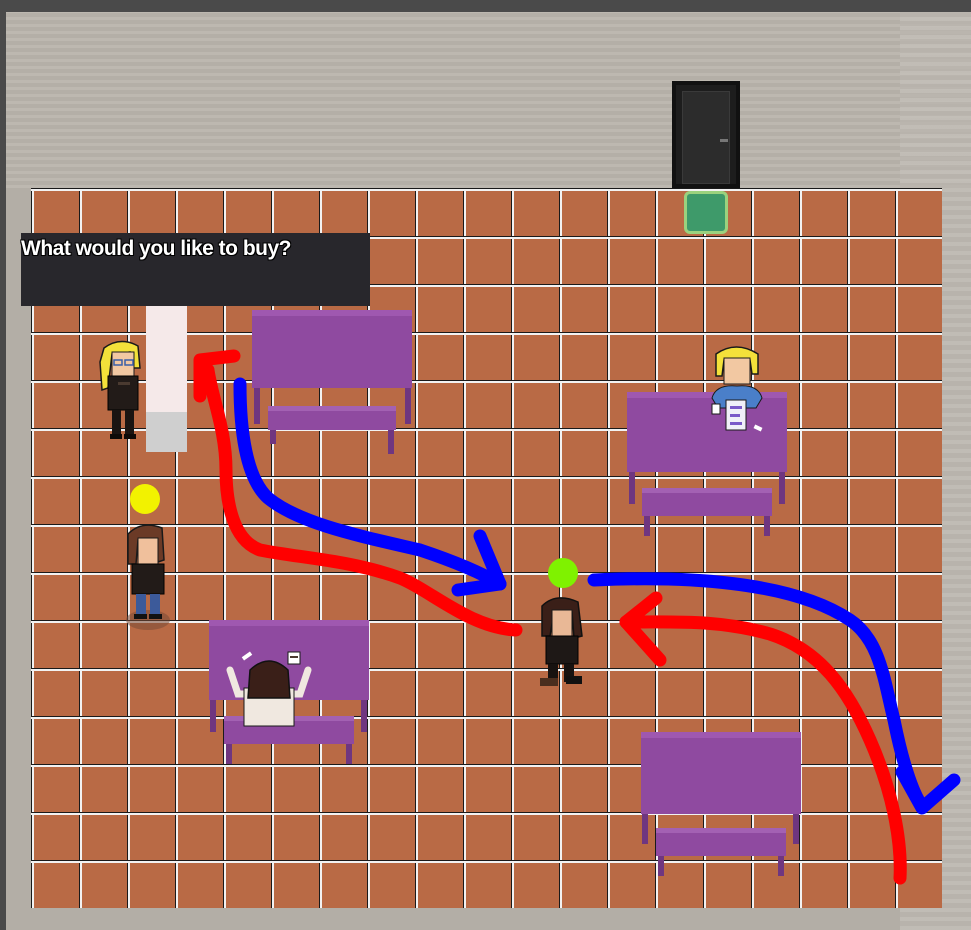  I want to click on blue-path-right, so click(774, 693).